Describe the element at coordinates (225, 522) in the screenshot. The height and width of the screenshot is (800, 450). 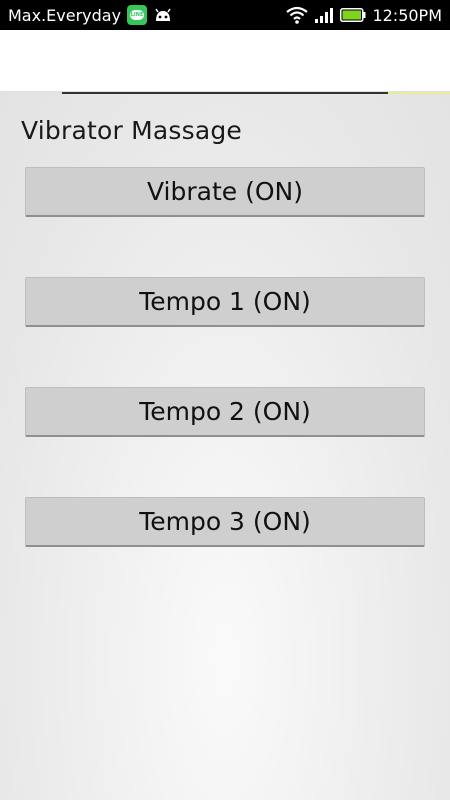
I see `tempo-3-button: Tempo 3 (ON)` at that location.